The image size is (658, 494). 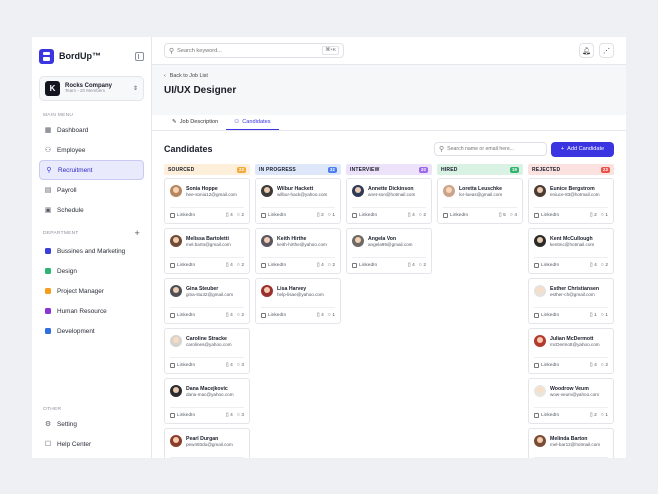 I want to click on sidebar-item-setting: ⚙ Setting, so click(x=91, y=424).